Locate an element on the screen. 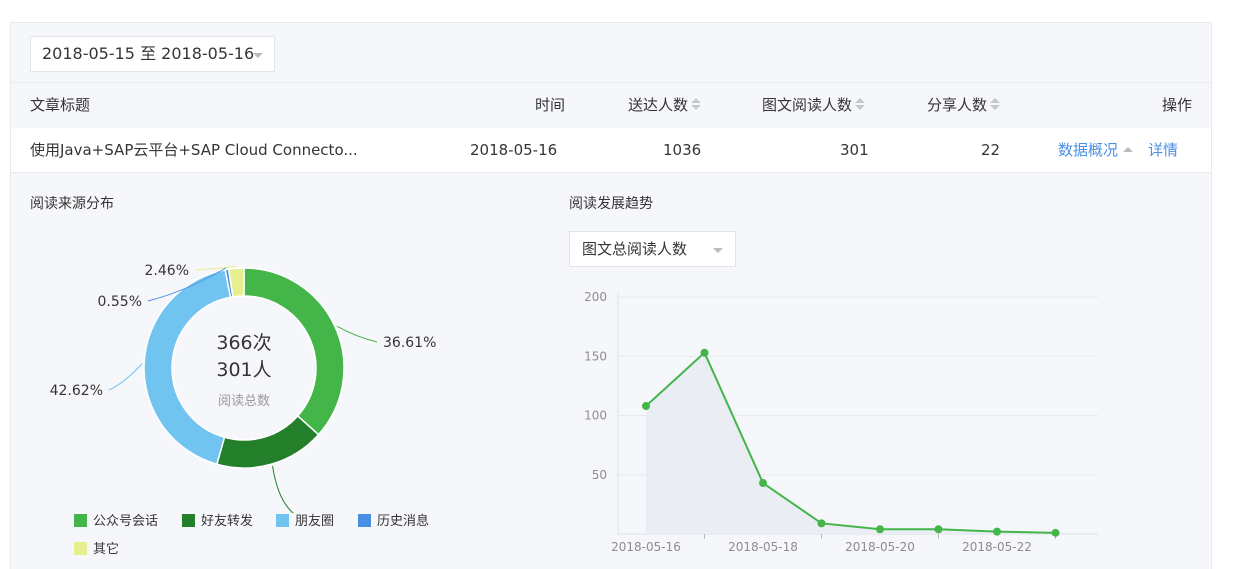 The height and width of the screenshot is (569, 1240). donut-slice is located at coordinates (267, 441).